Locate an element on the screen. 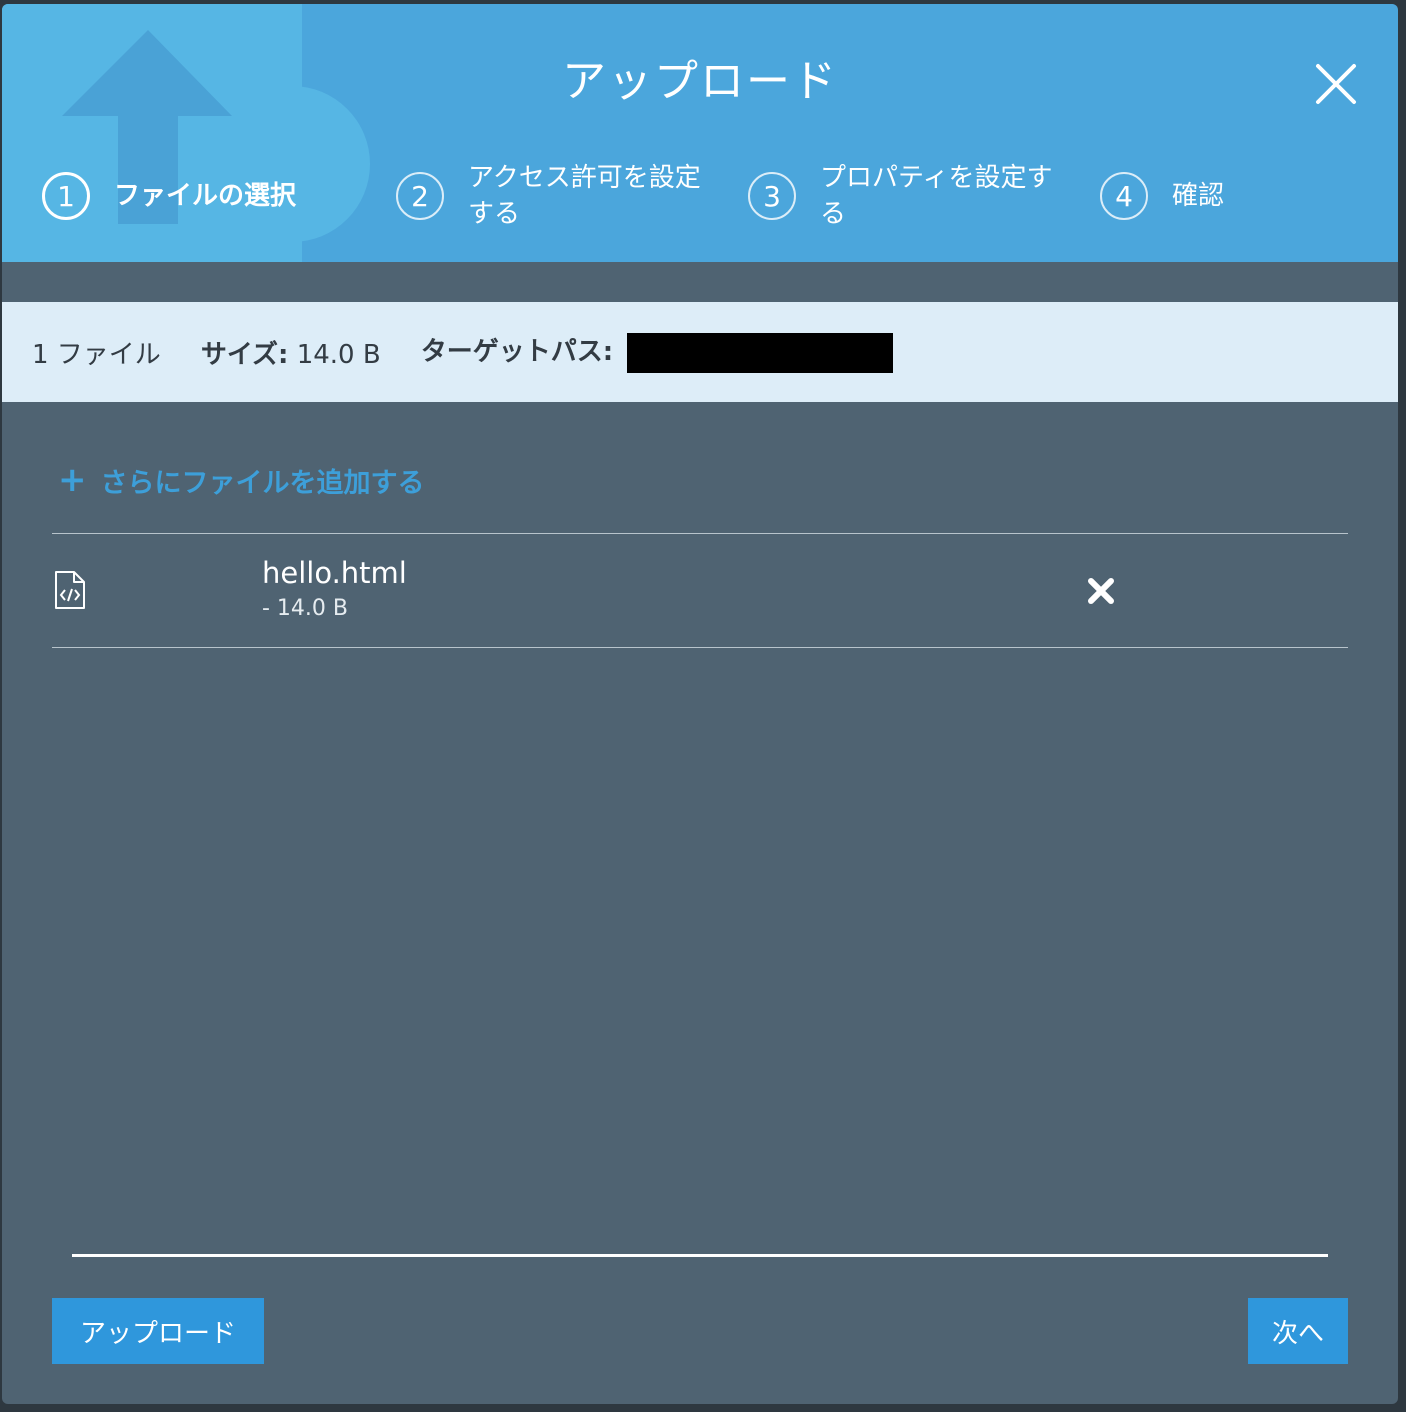 The image size is (1406, 1412). upload-summary-bar: 1 ファイル サイズ: 14.0 B ターゲットパス: is located at coordinates (700, 352).